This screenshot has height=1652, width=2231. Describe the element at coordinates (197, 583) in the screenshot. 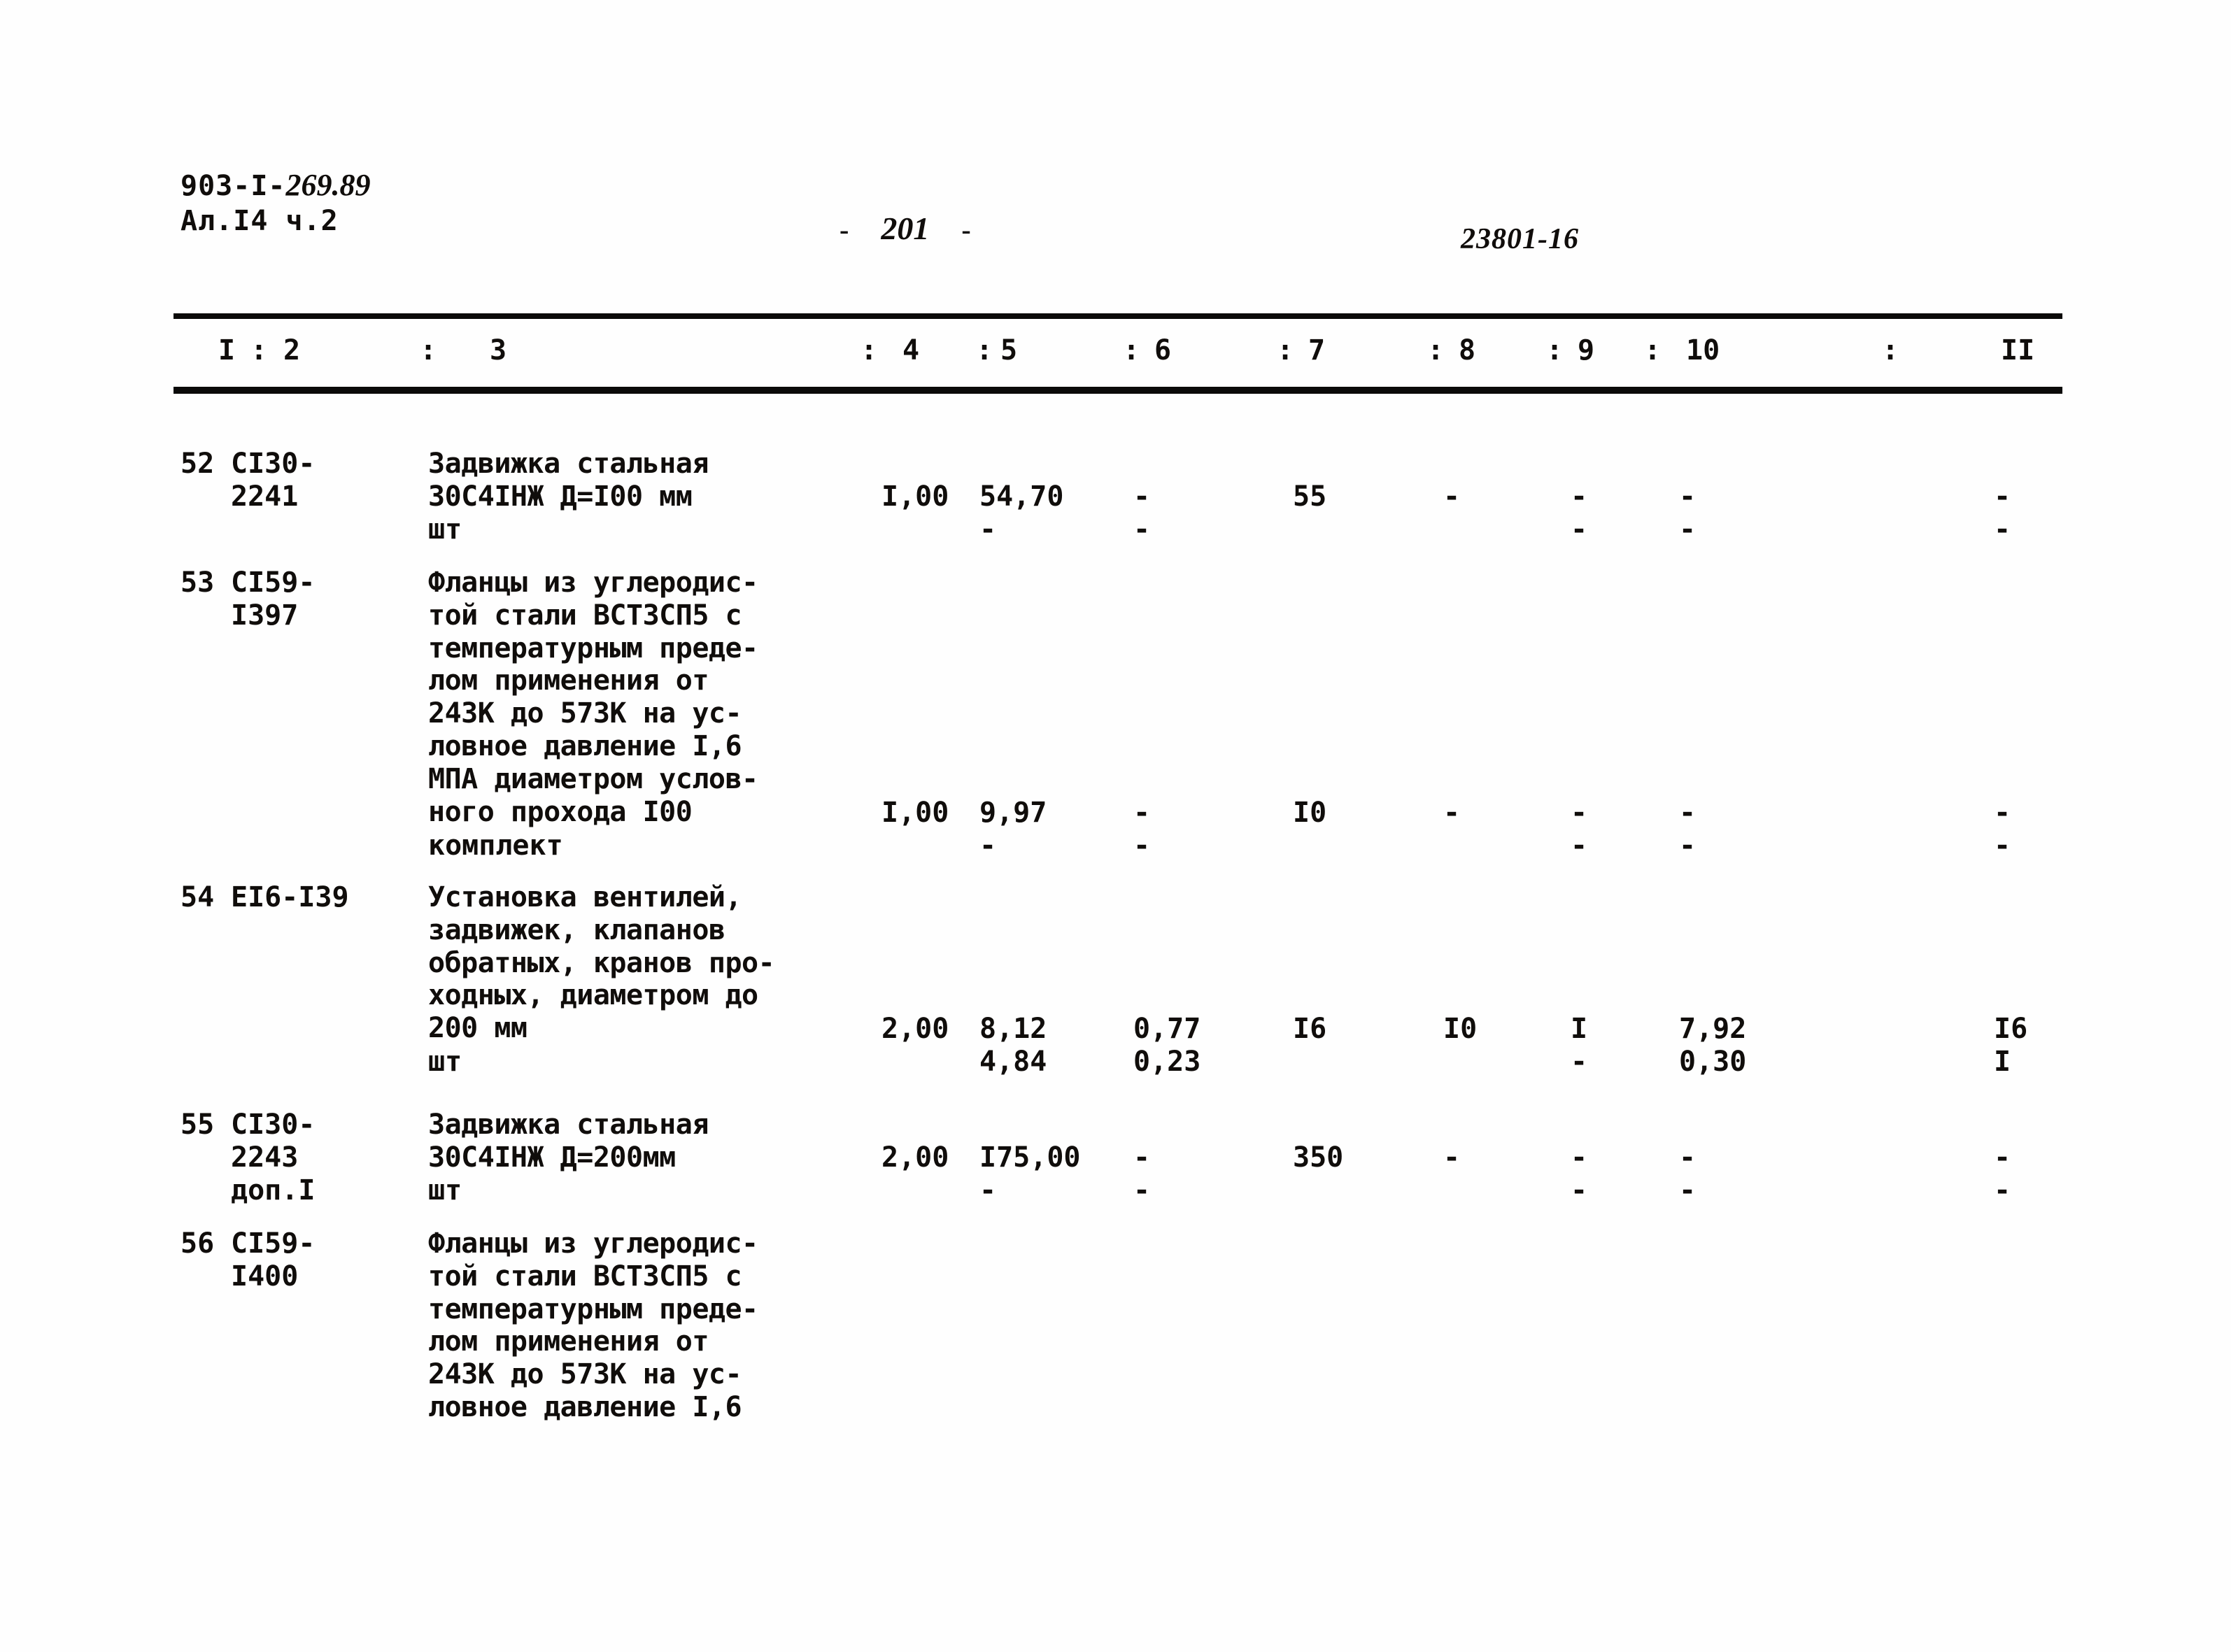

I see `row-number: 53` at that location.